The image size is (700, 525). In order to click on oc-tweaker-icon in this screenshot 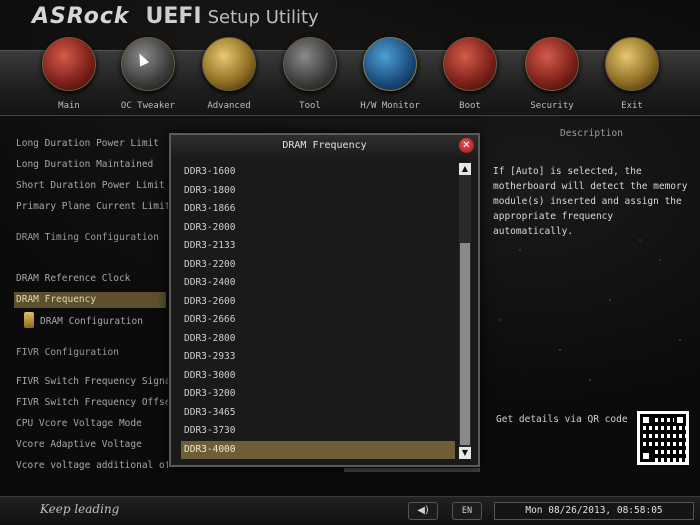, I will do `click(148, 64)`.